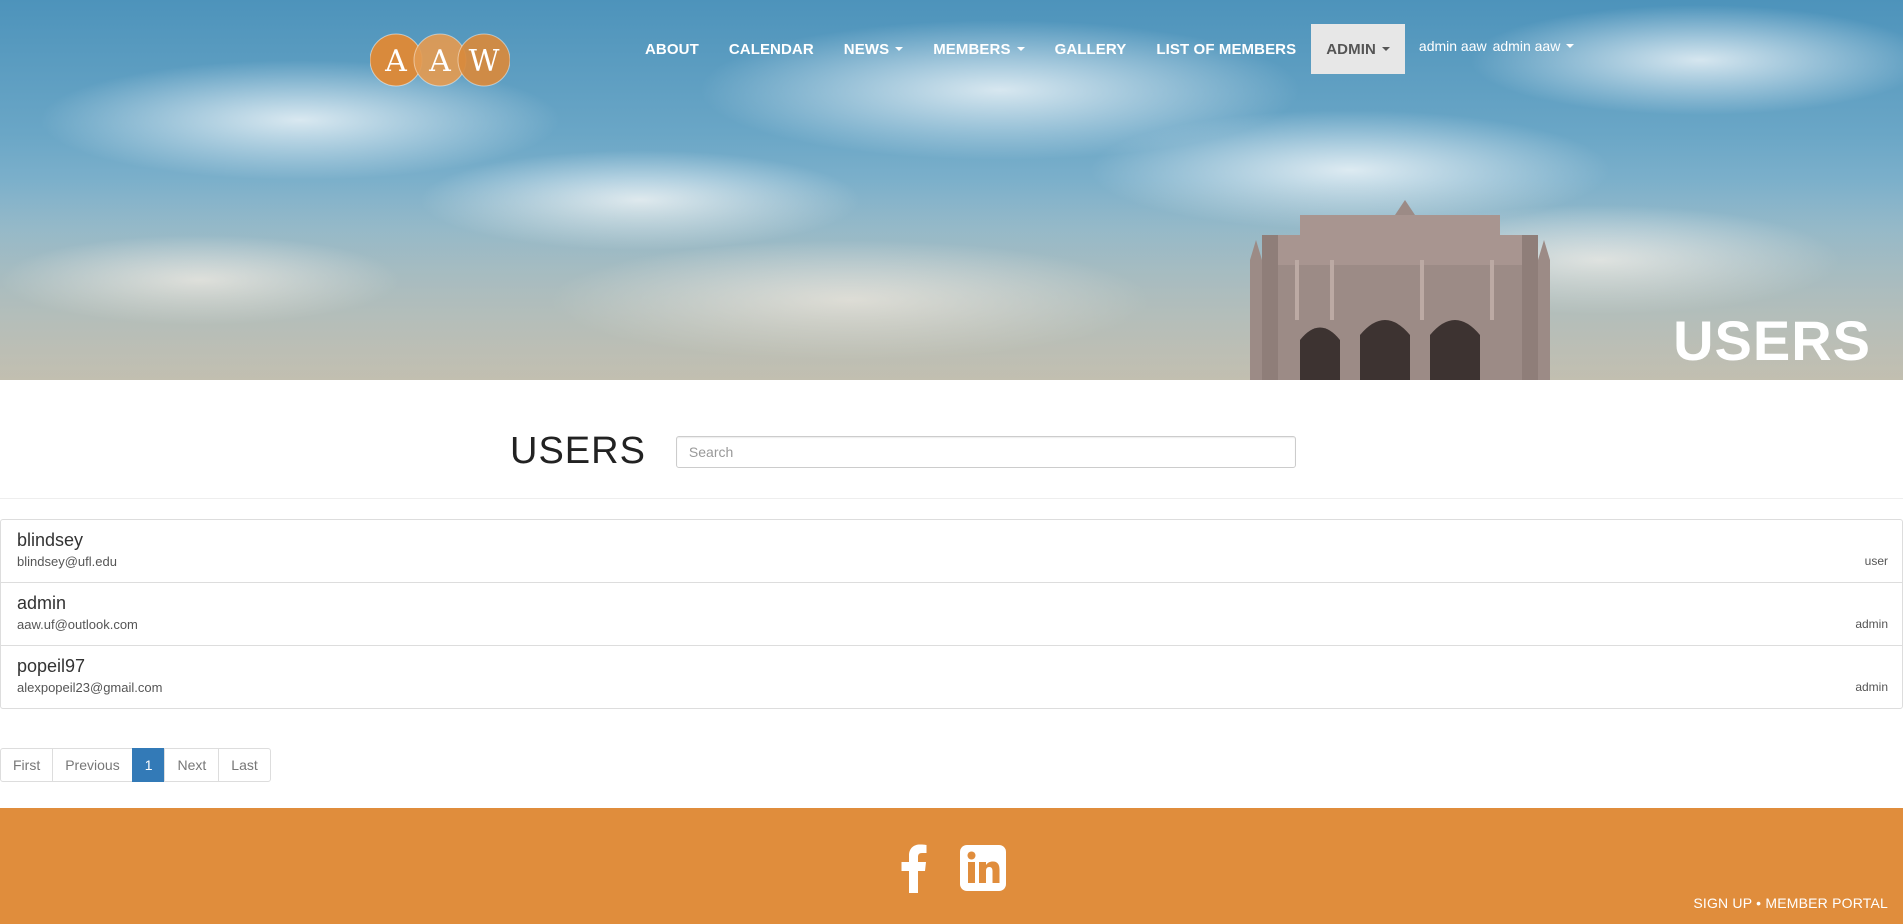 The image size is (1903, 924). Describe the element at coordinates (951, 551) in the screenshot. I see `user-row: blindsey blindsey@ufl.edu user` at that location.